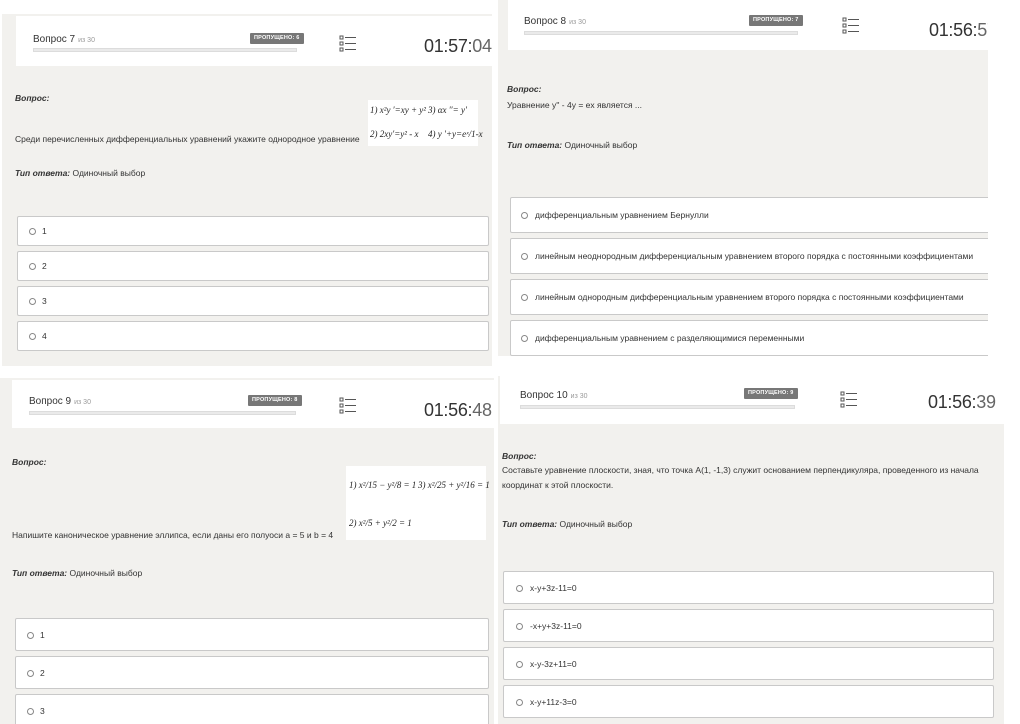 This screenshot has width=1020, height=724. What do you see at coordinates (958, 30) in the screenshot?
I see `timer: 01:56:57` at bounding box center [958, 30].